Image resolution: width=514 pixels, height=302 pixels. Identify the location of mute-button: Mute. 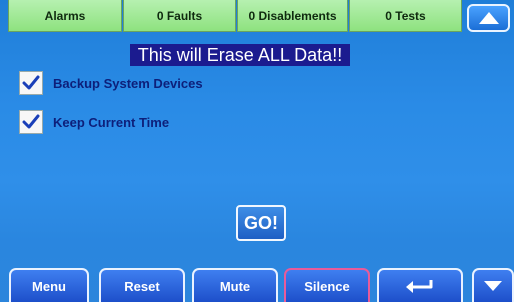
(235, 285).